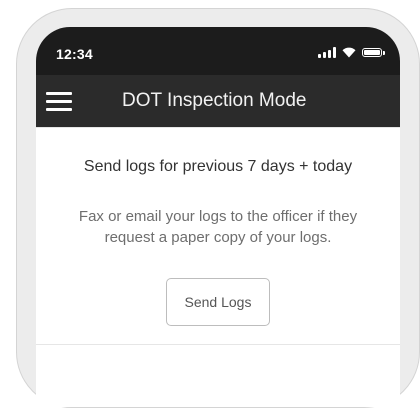 This screenshot has width=420, height=408. What do you see at coordinates (327, 52) in the screenshot?
I see `cellular-signal-icon` at bounding box center [327, 52].